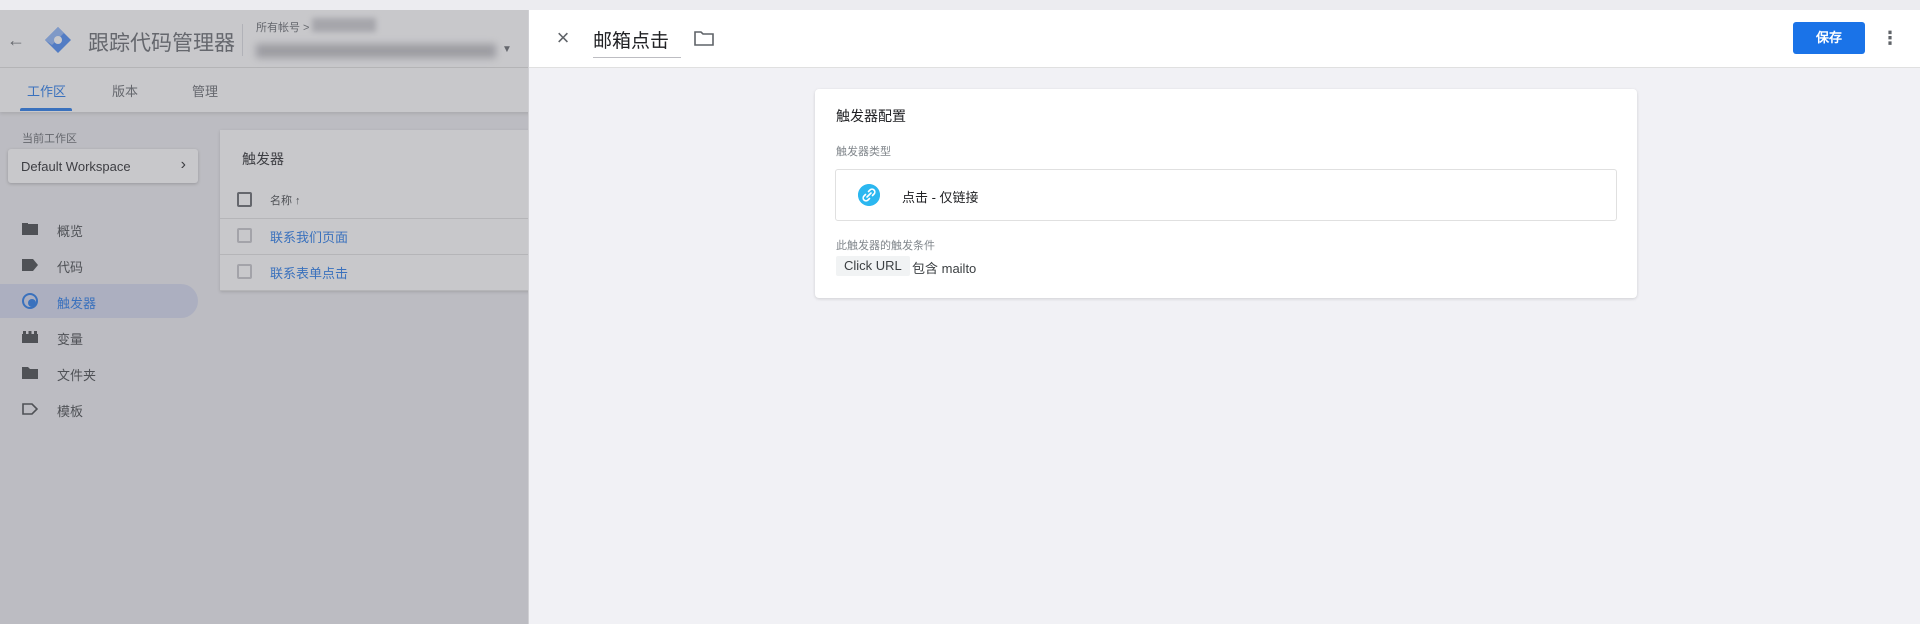  What do you see at coordinates (944, 268) in the screenshot?
I see `condition-text: 包含 mailto` at bounding box center [944, 268].